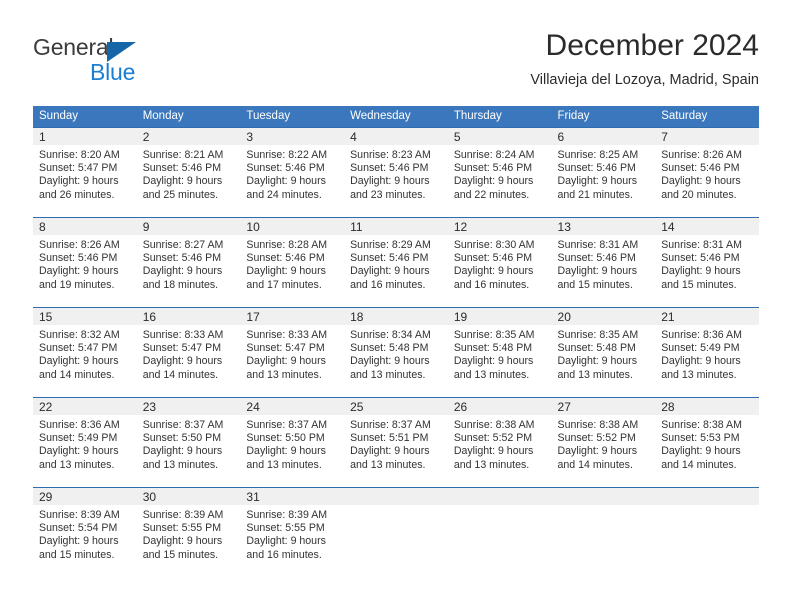 Image resolution: width=792 pixels, height=612 pixels. Describe the element at coordinates (292, 116) in the screenshot. I see `weekday-header-tuesday: Tuesday` at that location.